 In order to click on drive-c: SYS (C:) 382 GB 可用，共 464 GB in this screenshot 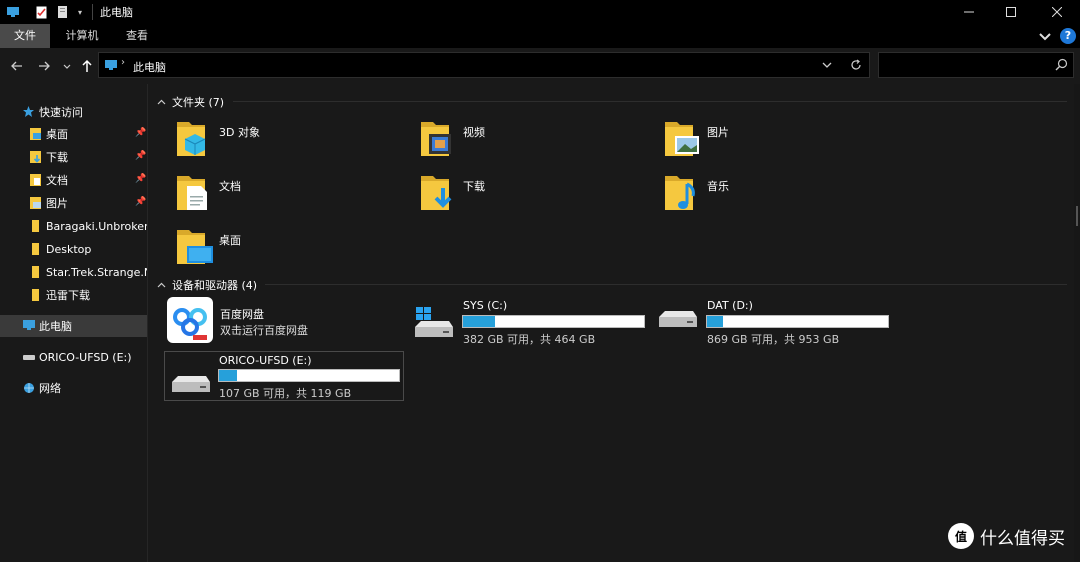, I will do `click(530, 321)`.